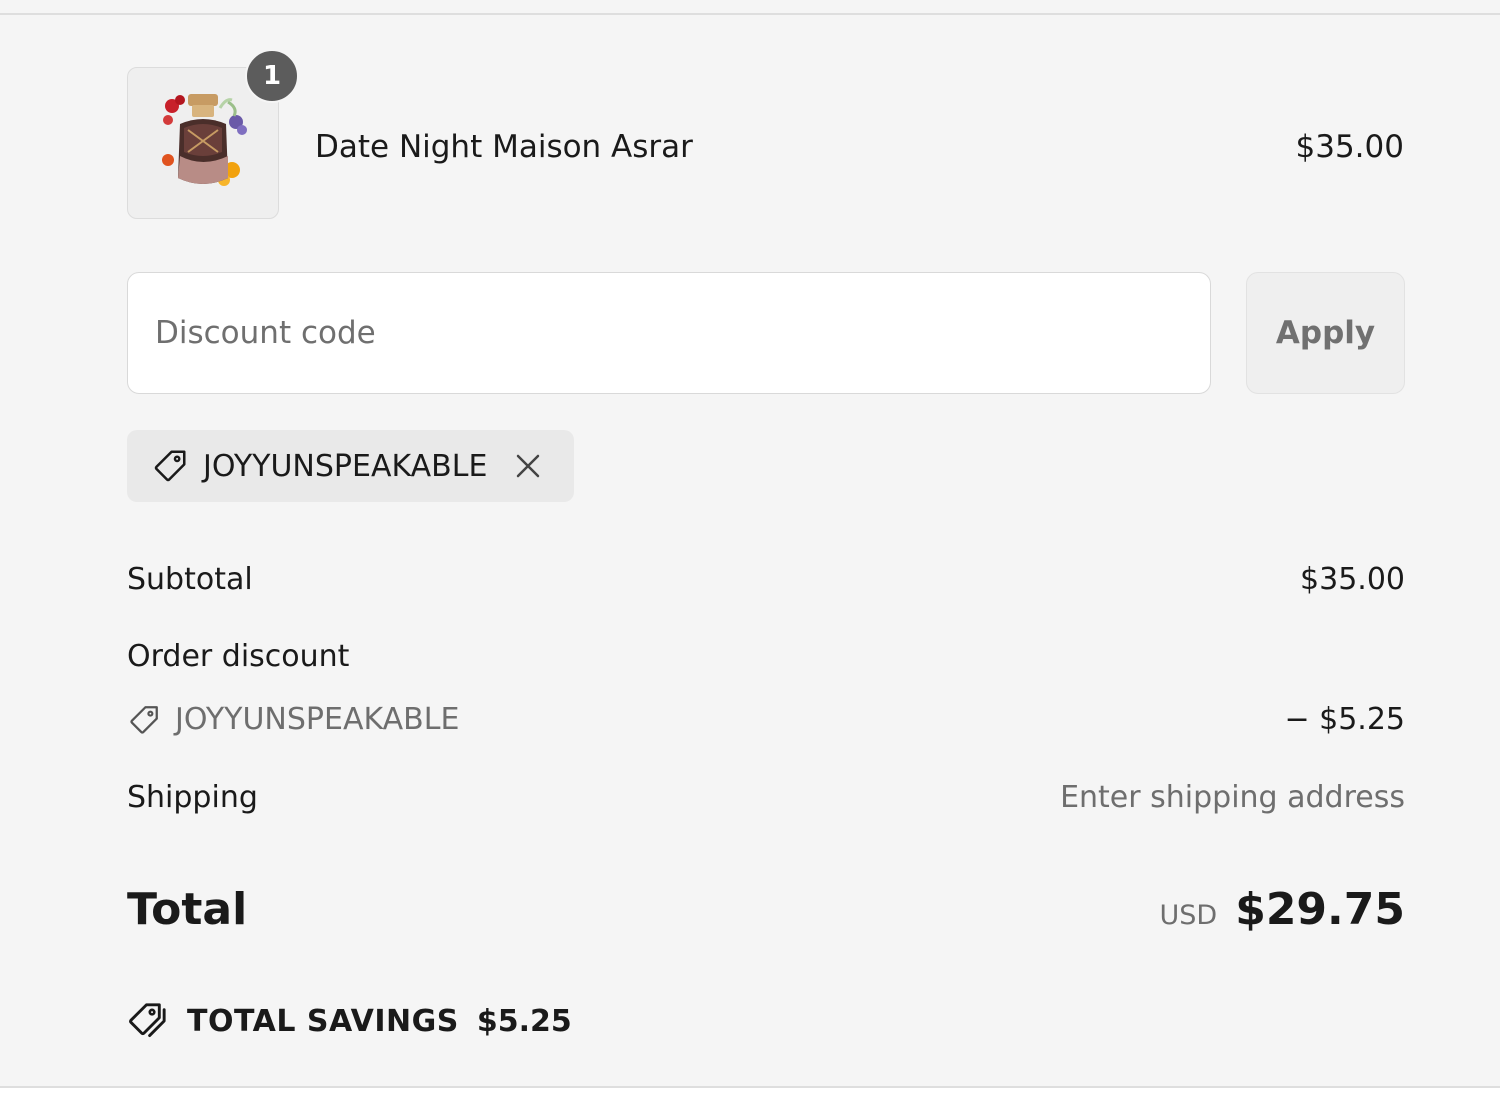 The image size is (1500, 1102). I want to click on total-currency: USD, so click(1188, 915).